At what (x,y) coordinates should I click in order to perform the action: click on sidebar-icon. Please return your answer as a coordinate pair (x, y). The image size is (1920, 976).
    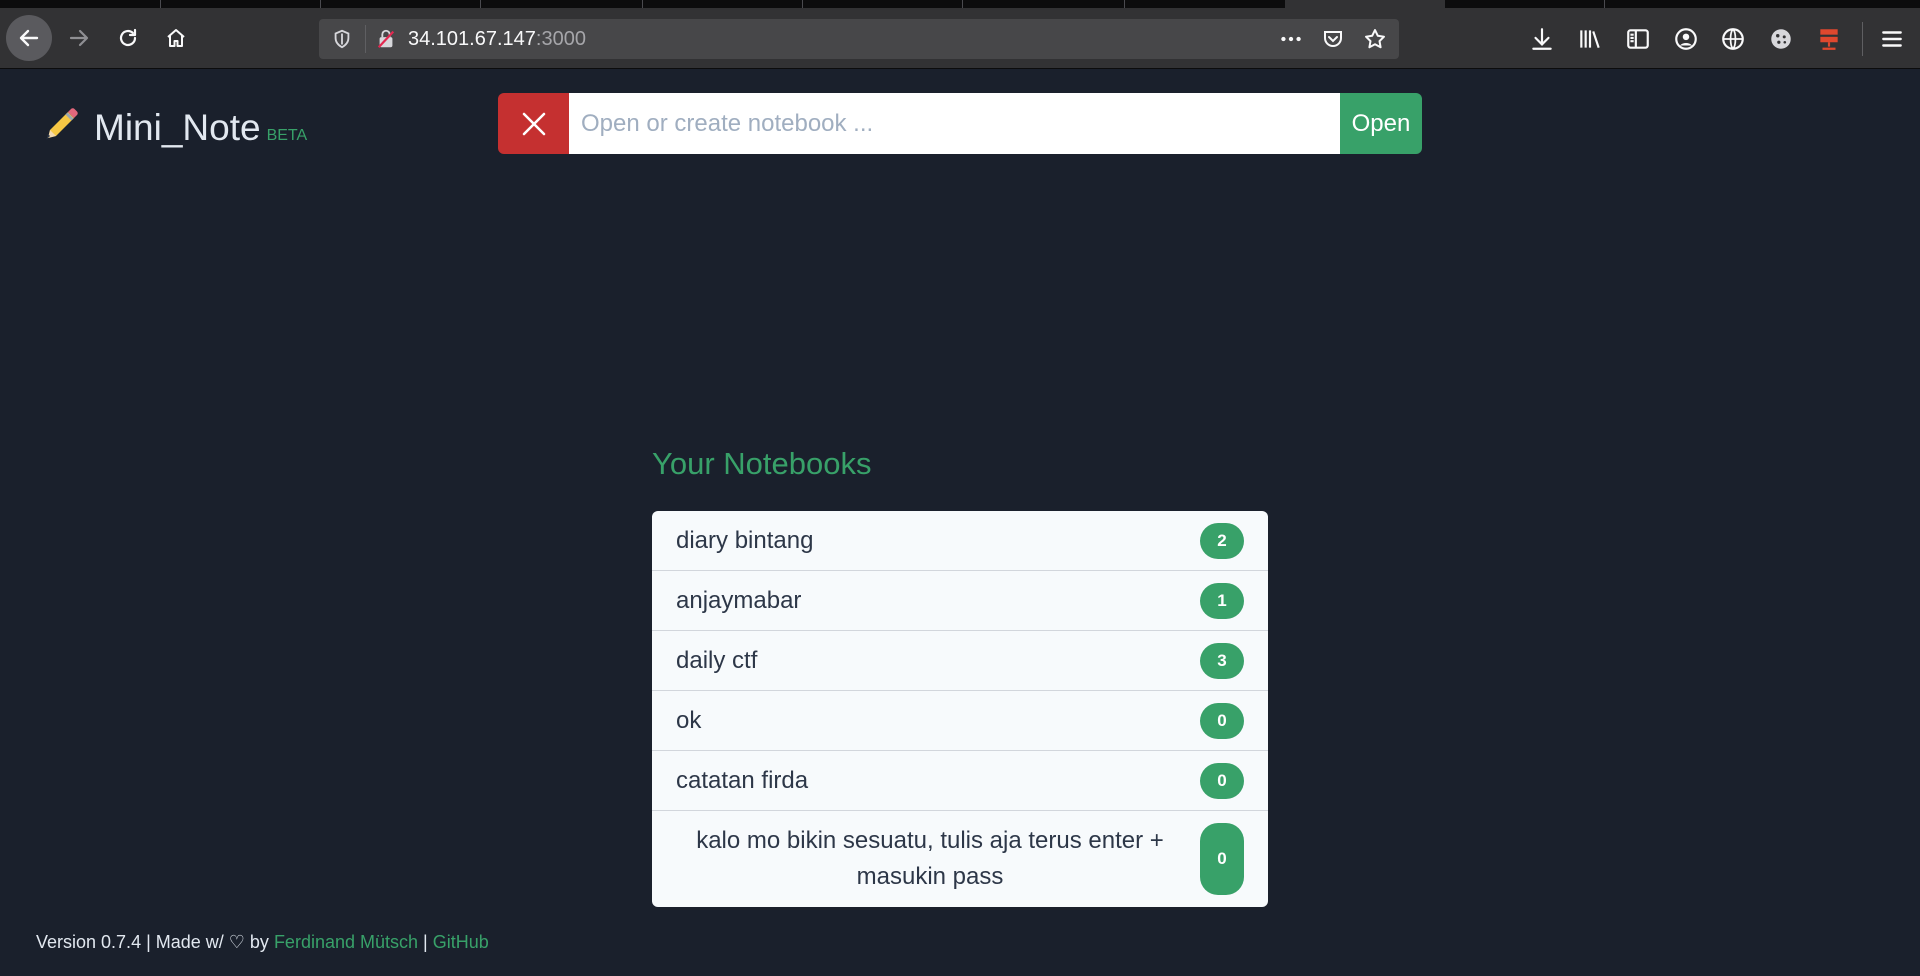
    Looking at the image, I should click on (1638, 39).